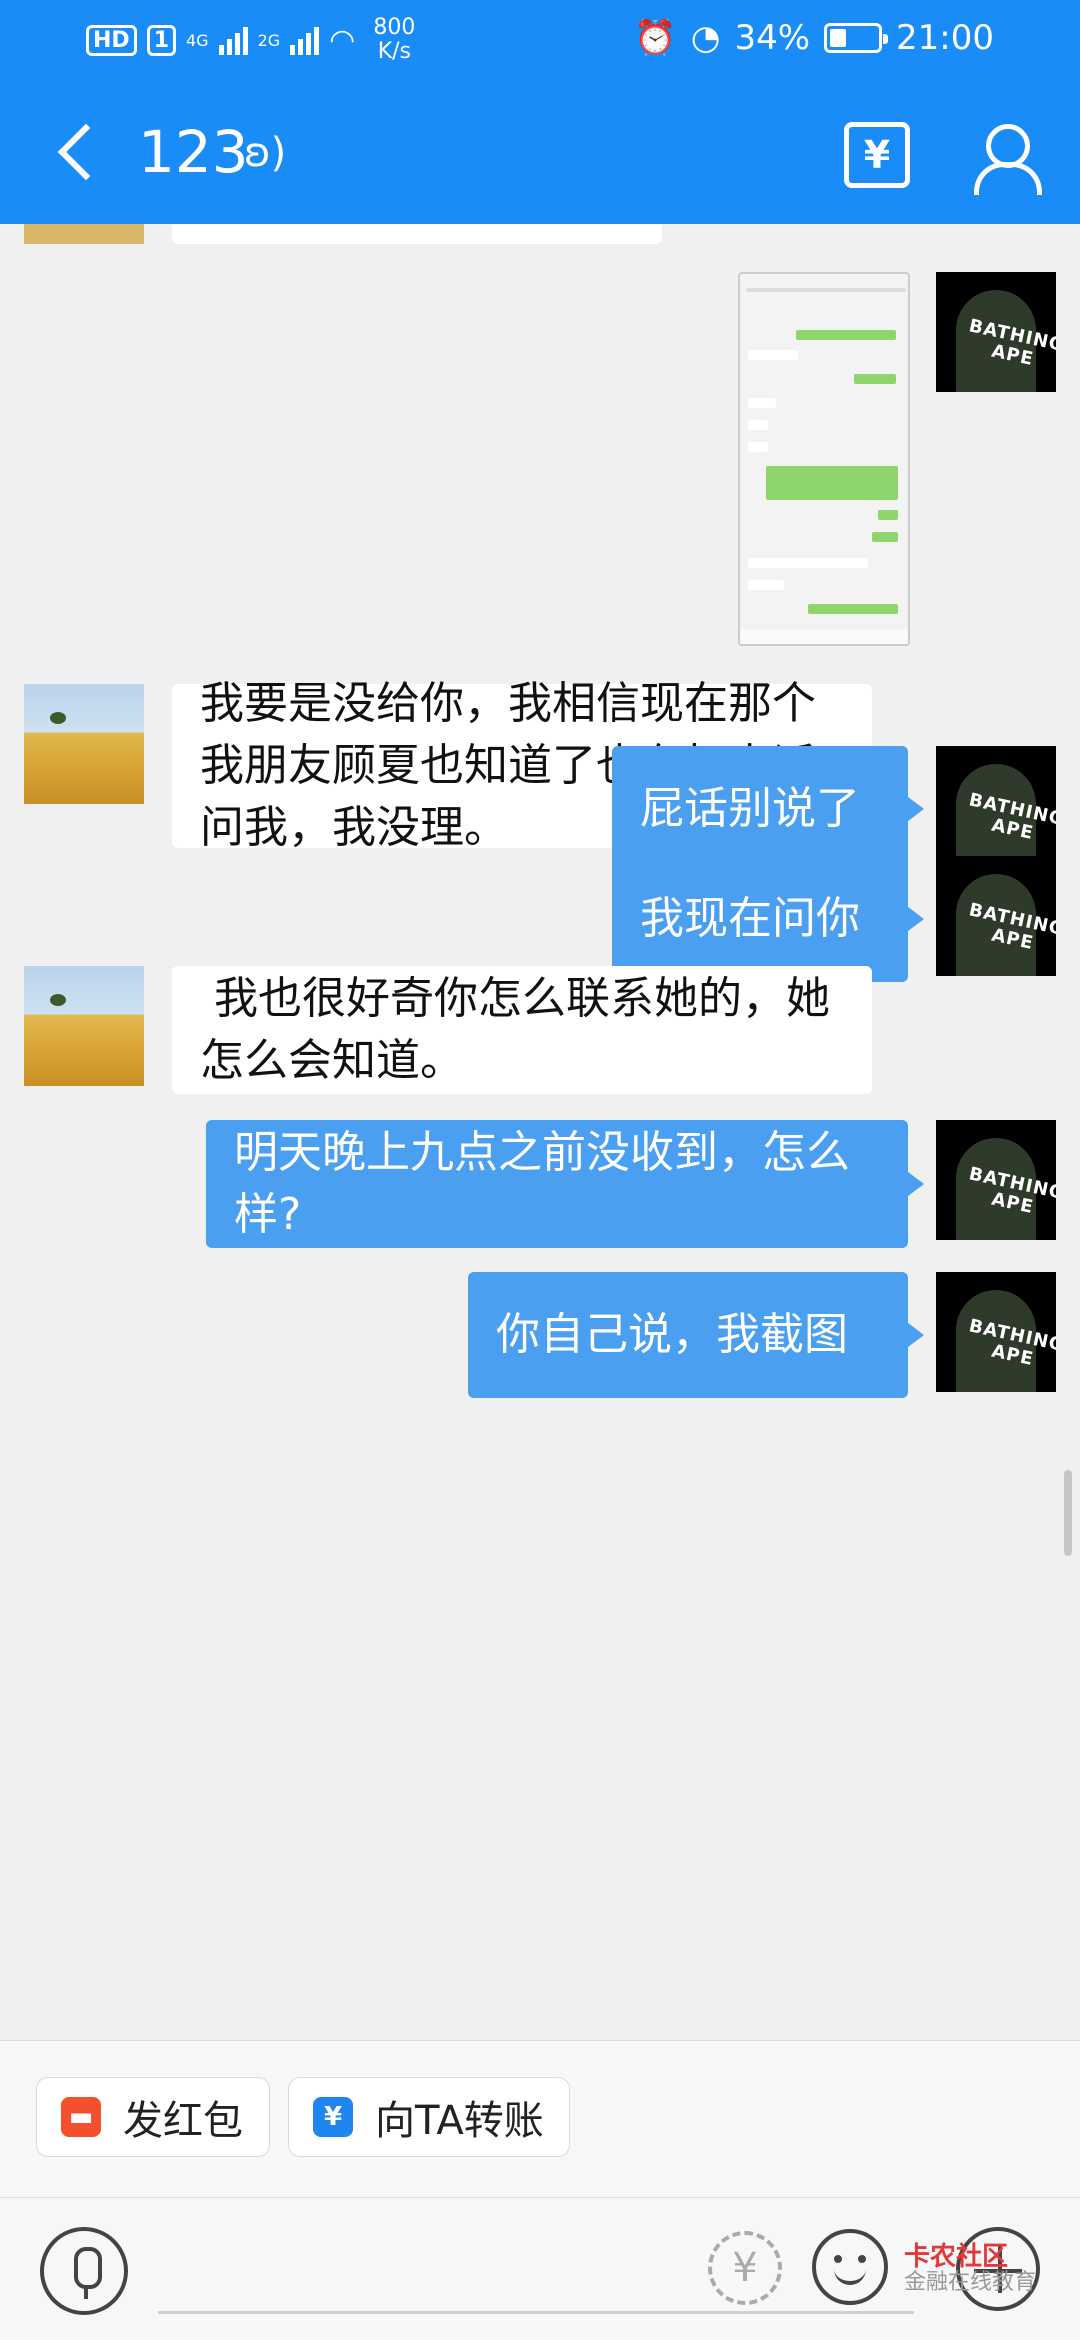 This screenshot has height=2340, width=1080. What do you see at coordinates (1068, 1513) in the screenshot?
I see `scrollbar` at bounding box center [1068, 1513].